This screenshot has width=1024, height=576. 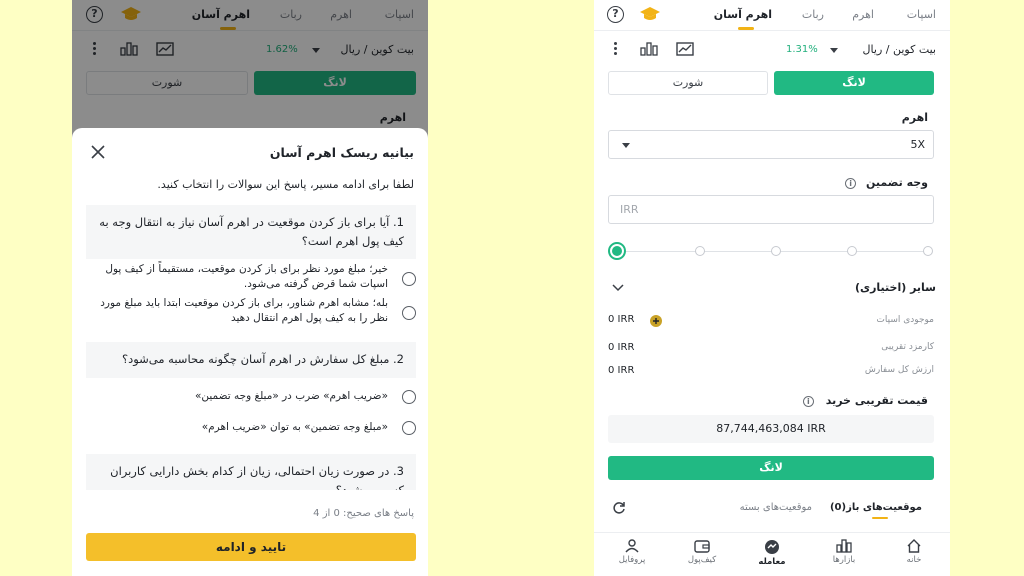 What do you see at coordinates (876, 507) in the screenshot?
I see `tab-open-positions: موقعیت‌های باز(0)` at bounding box center [876, 507].